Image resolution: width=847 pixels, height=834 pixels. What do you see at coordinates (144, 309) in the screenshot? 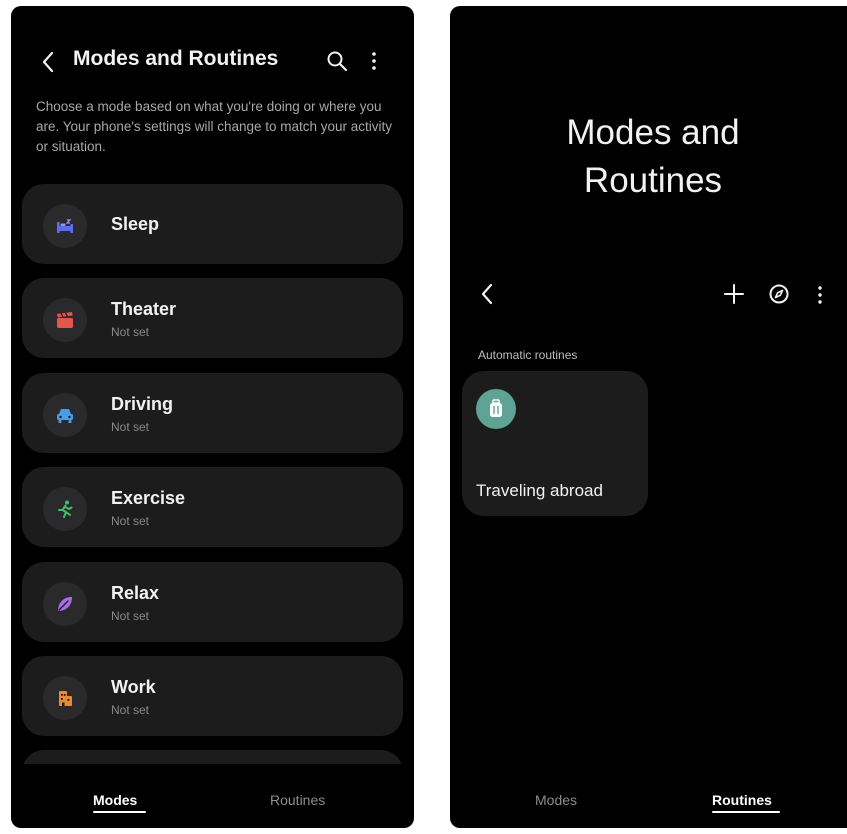
I see `mode-name: Theater` at bounding box center [144, 309].